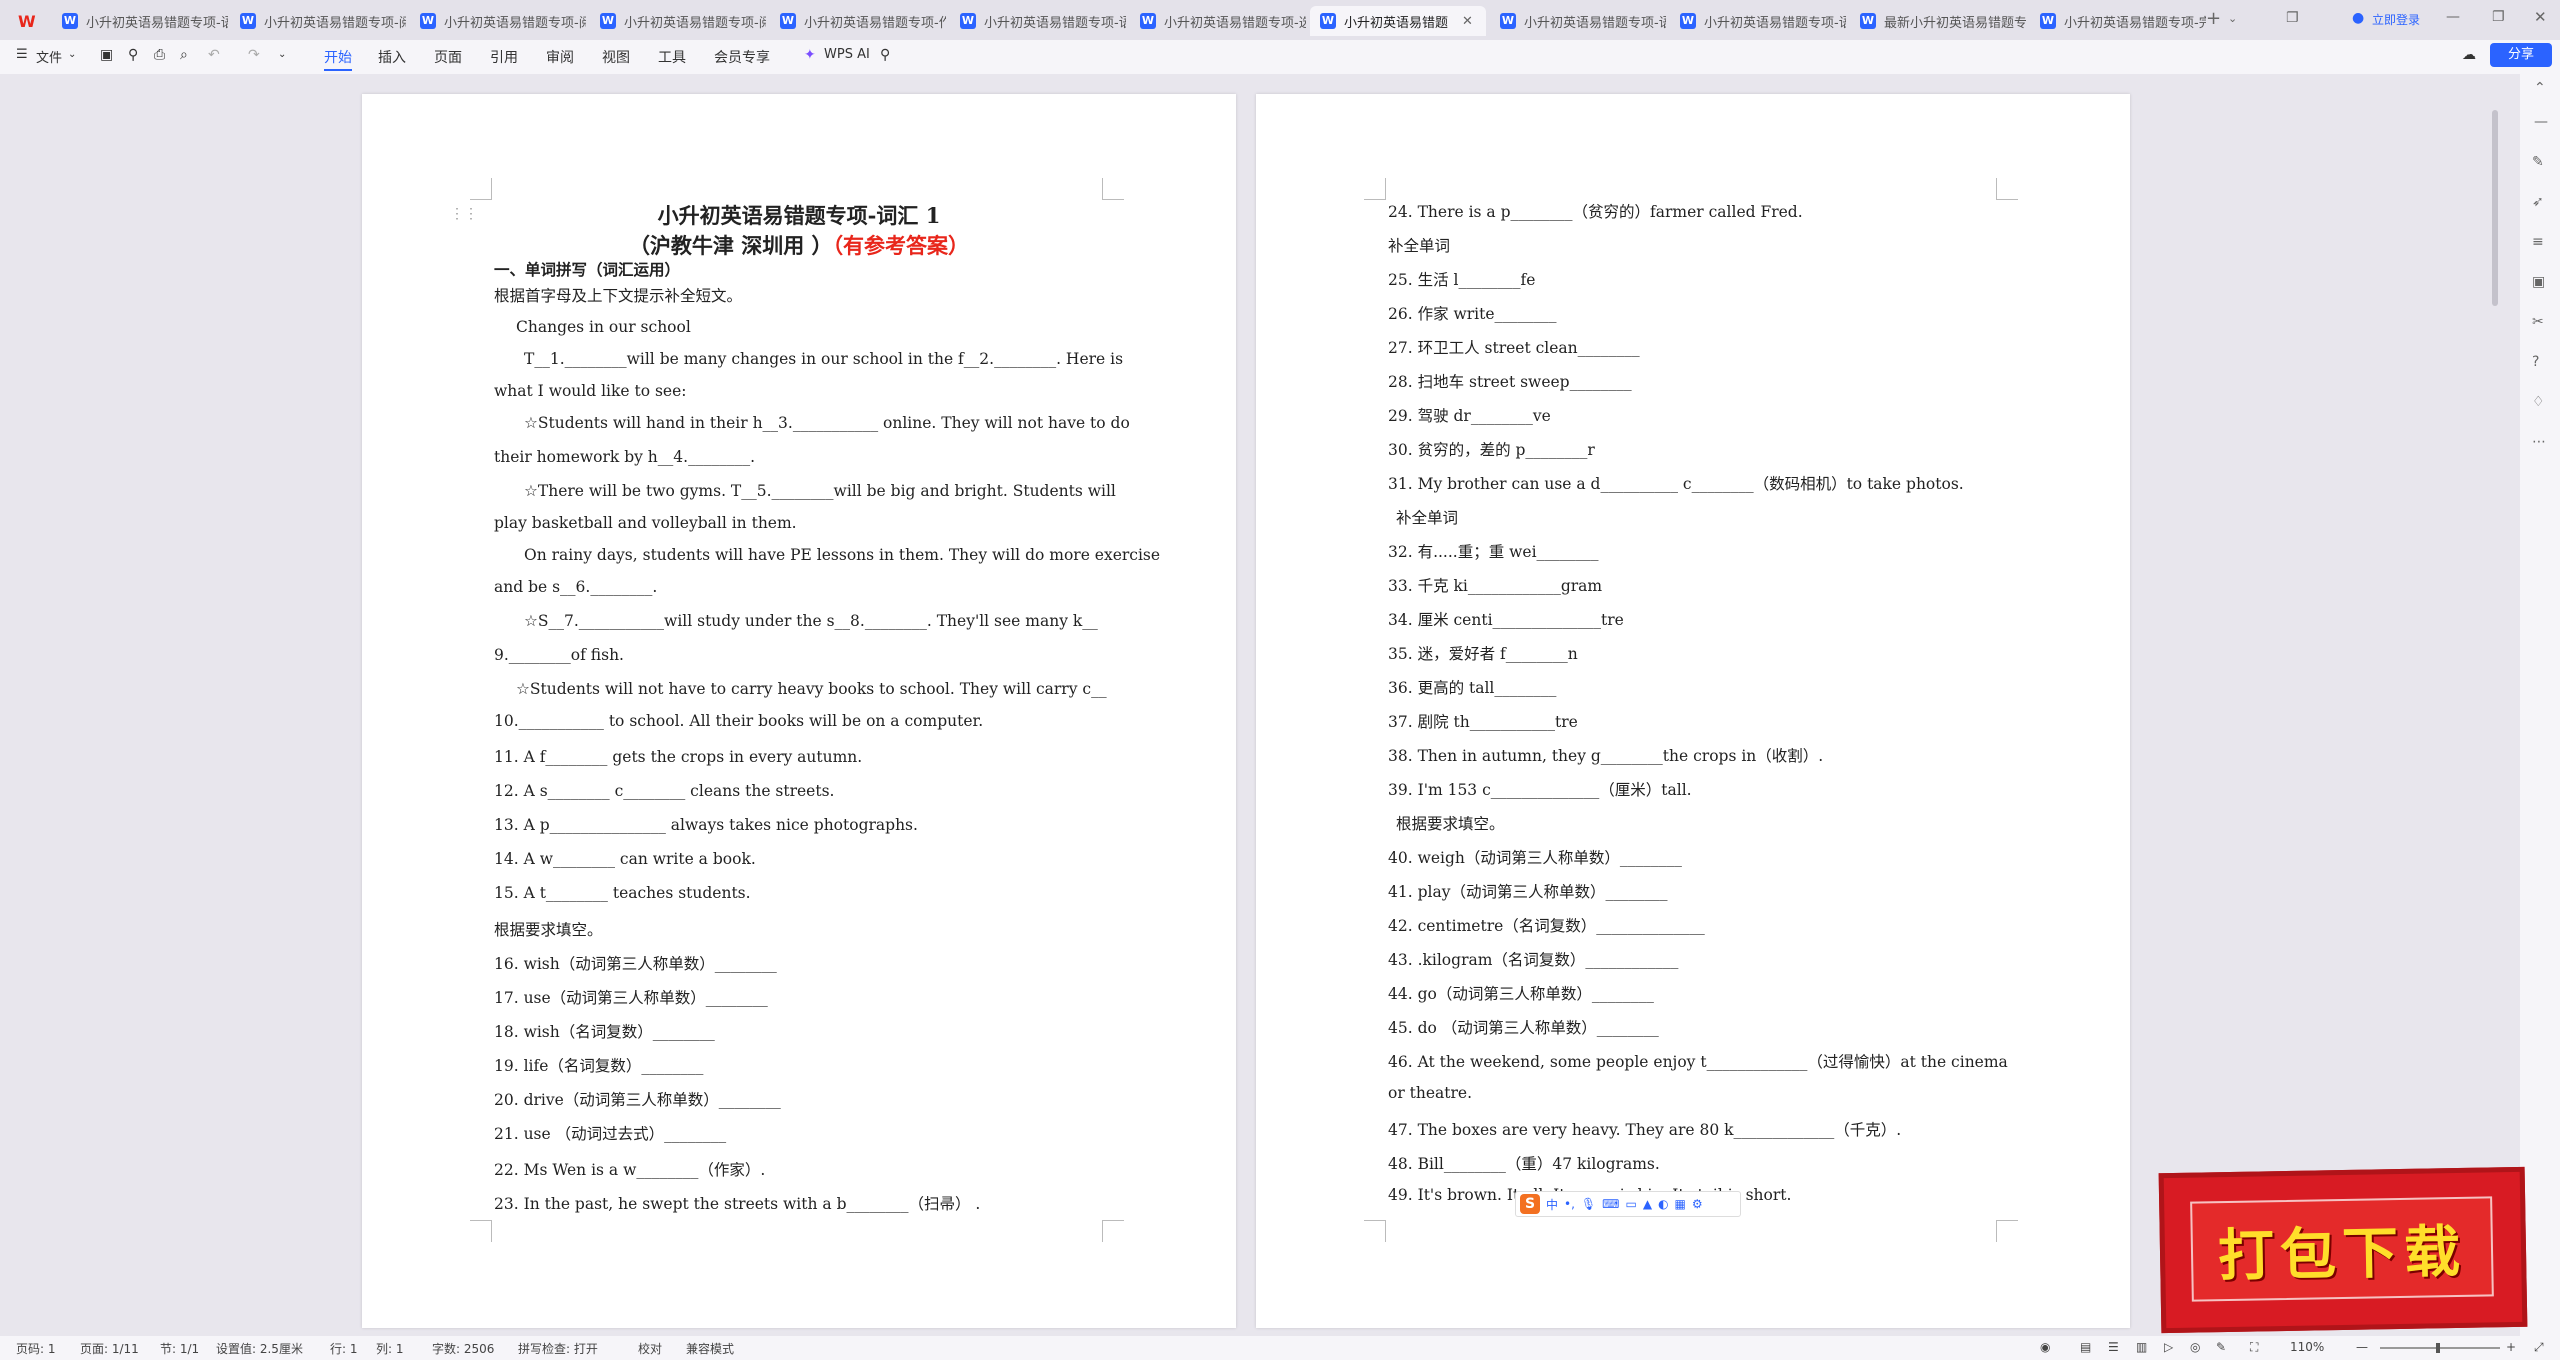 Image resolution: width=2560 pixels, height=1360 pixels. Describe the element at coordinates (672, 57) in the screenshot. I see `menu-tools: 工具` at that location.